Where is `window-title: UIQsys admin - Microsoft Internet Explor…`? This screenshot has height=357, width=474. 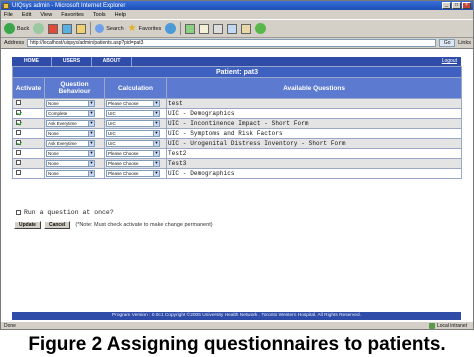
window-title: UIQsys admin - Microsoft Internet Explor… is located at coordinates (69, 5).